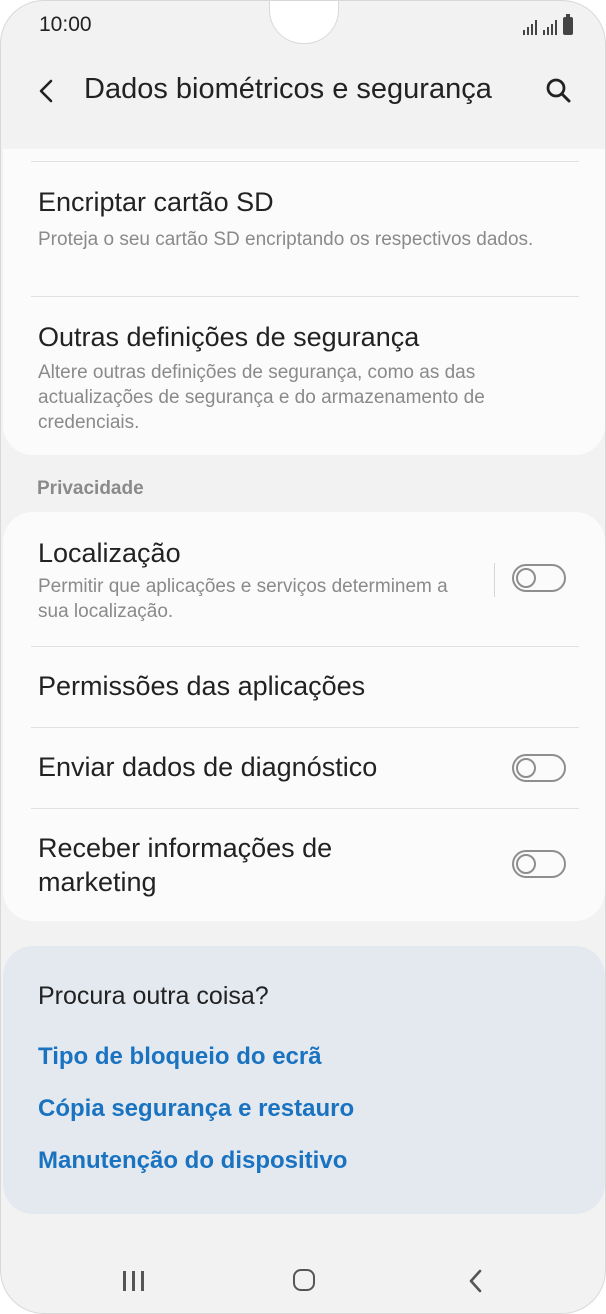 This screenshot has width=606, height=1314. I want to click on home-button, so click(304, 1280).